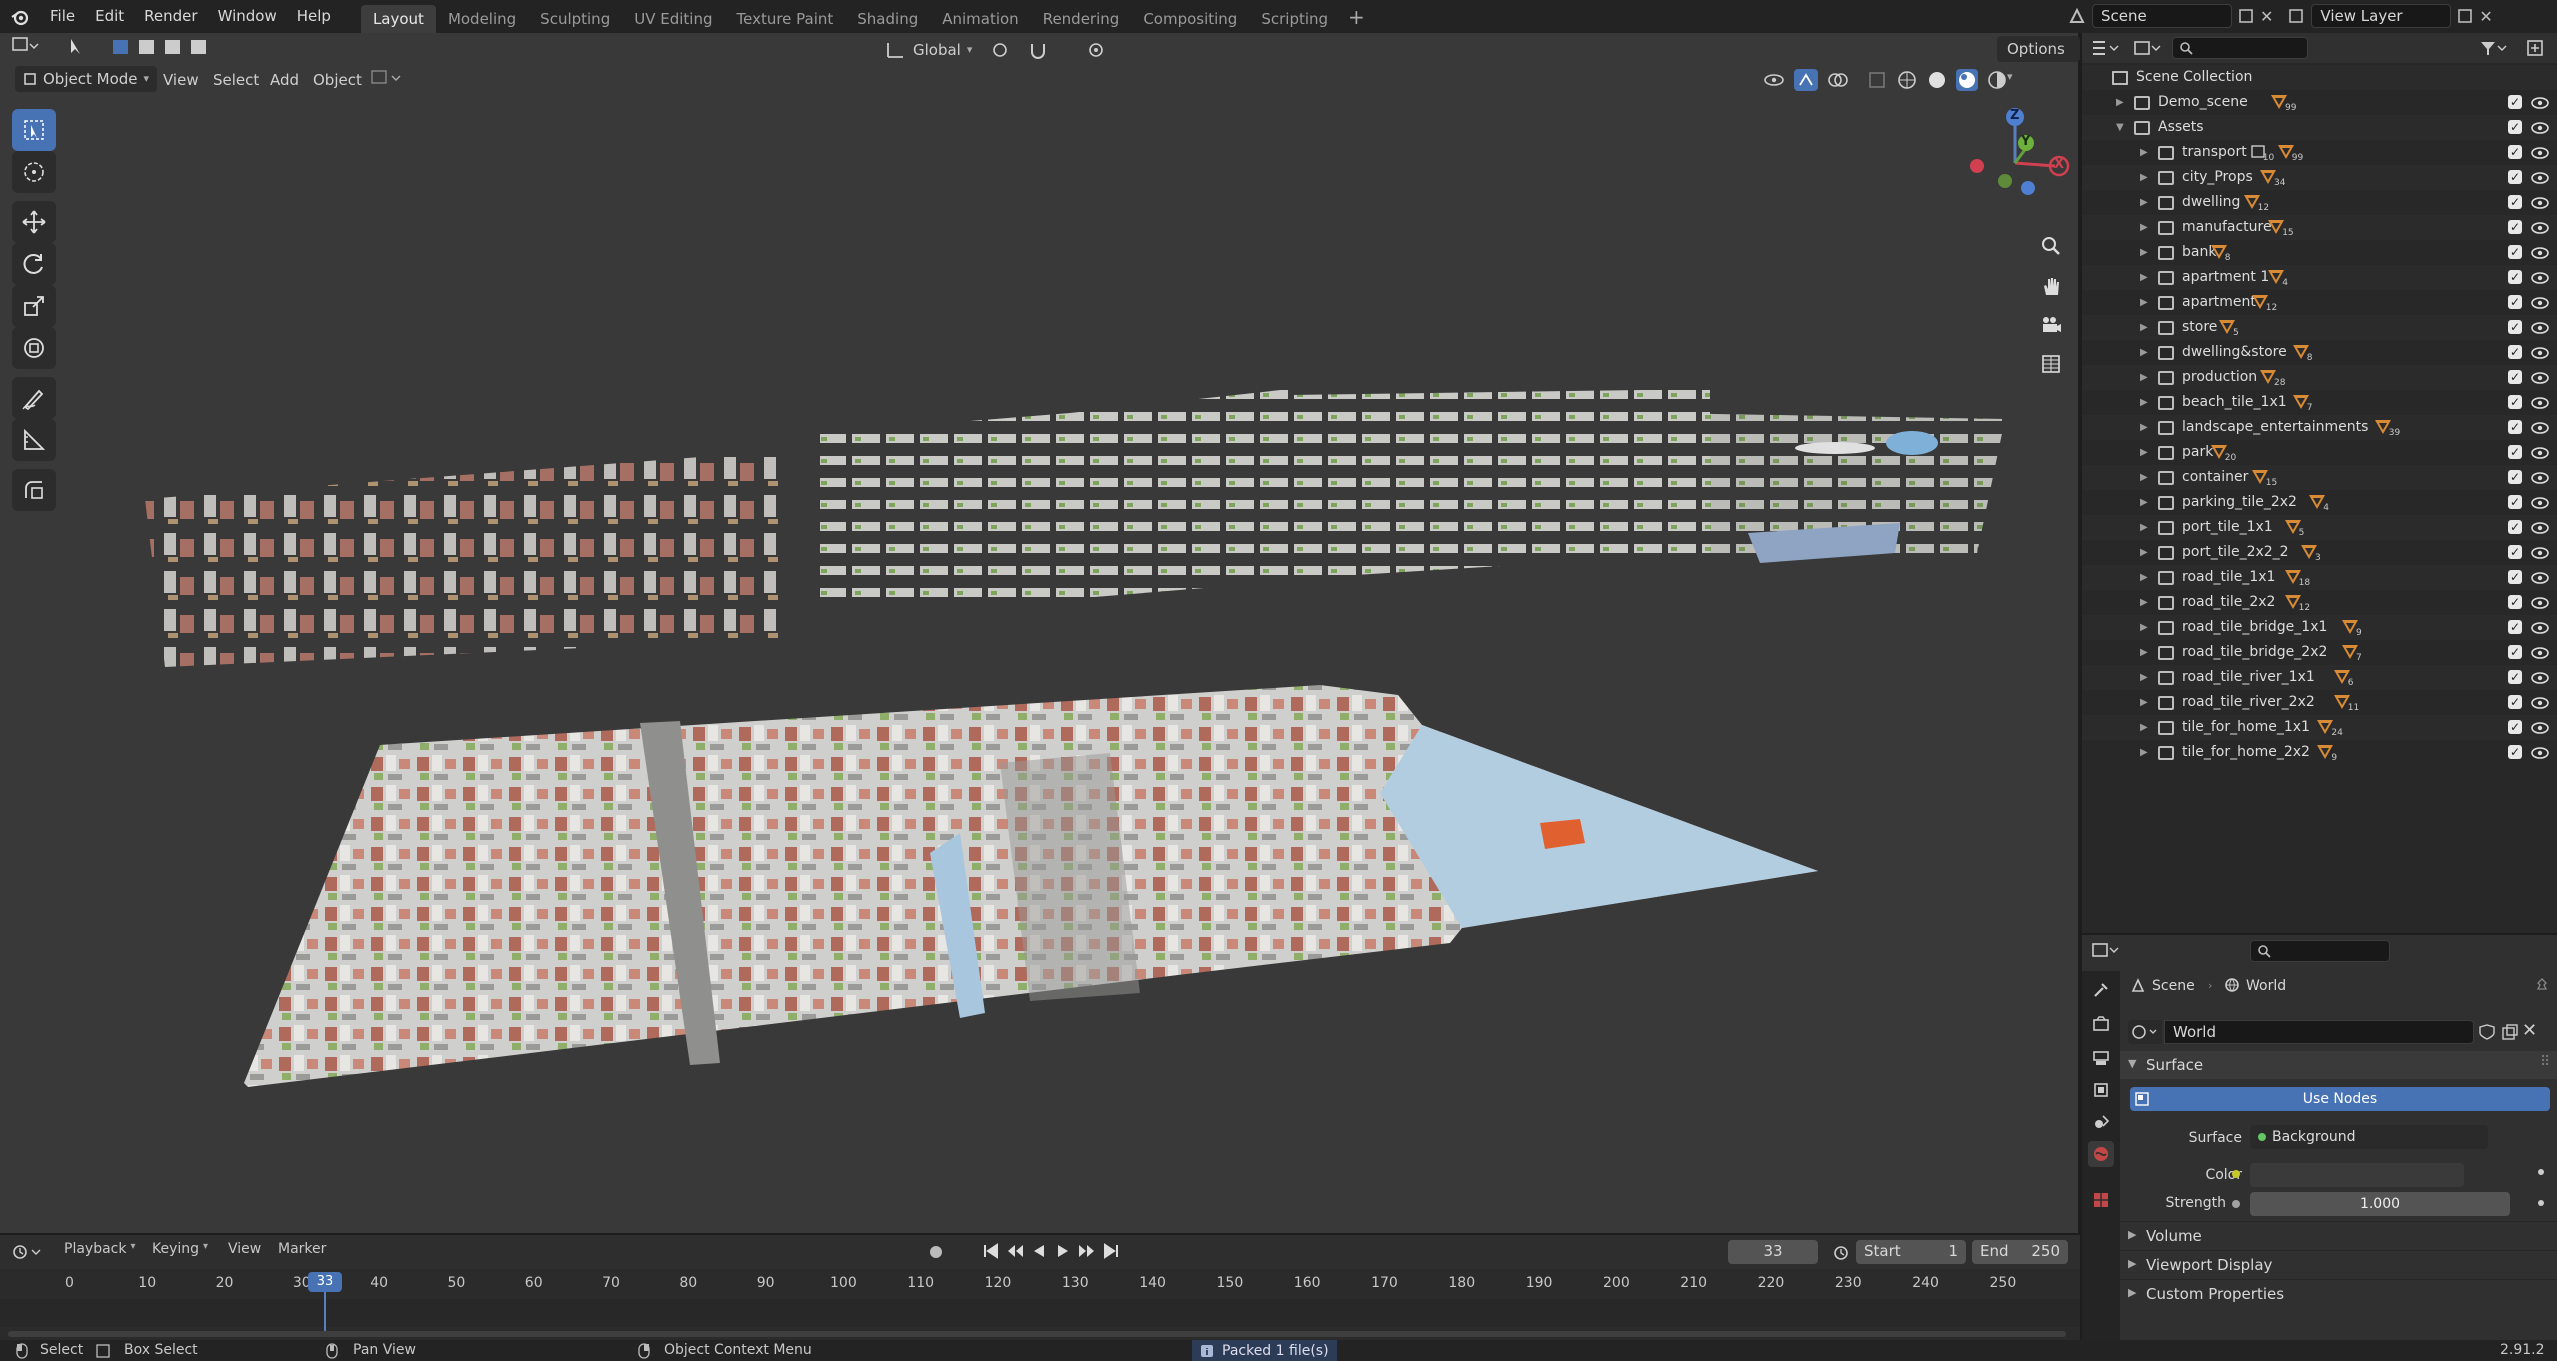  What do you see at coordinates (1911, 1252) in the screenshot?
I see `start-frame-field: Start 1` at bounding box center [1911, 1252].